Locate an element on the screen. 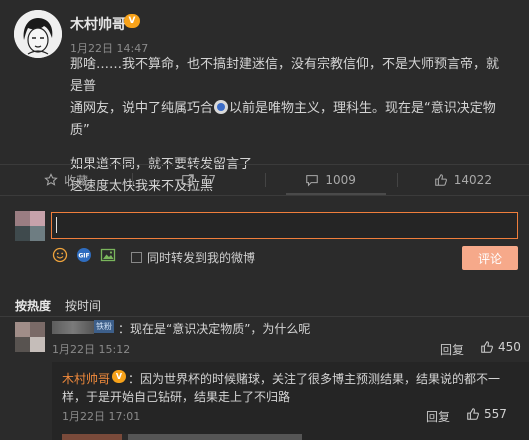 The width and height of the screenshot is (529, 440). comment-like-count: 450 is located at coordinates (509, 347).